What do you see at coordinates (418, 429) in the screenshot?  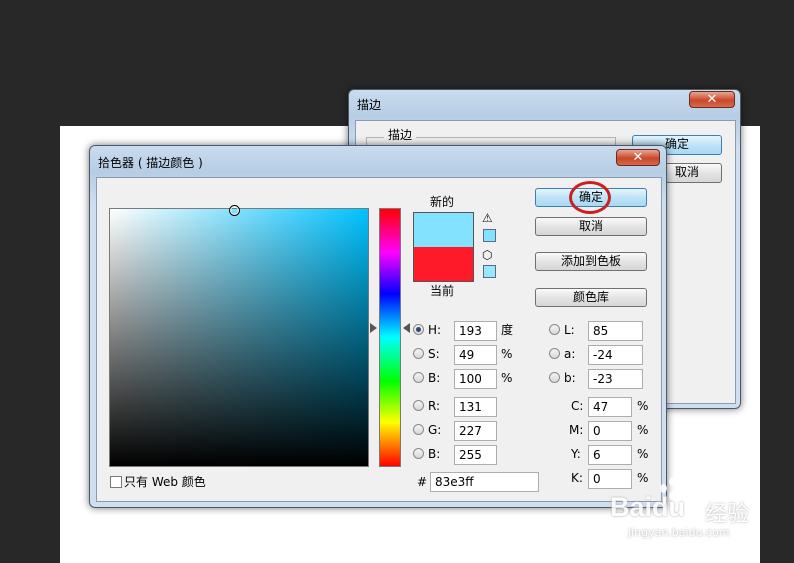 I see `green-radio` at bounding box center [418, 429].